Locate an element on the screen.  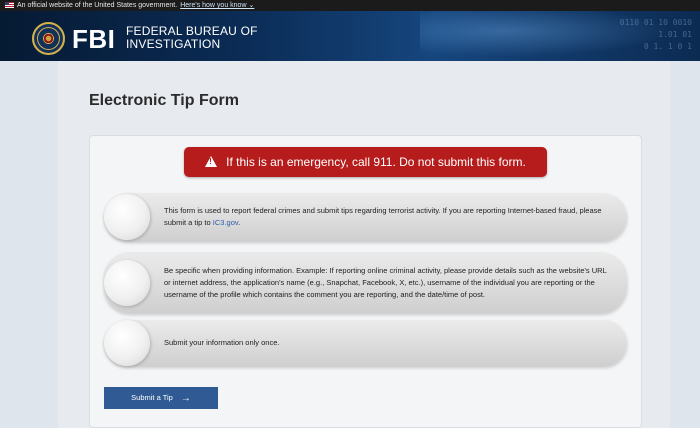
fbi-seal-icon is located at coordinates (48, 38).